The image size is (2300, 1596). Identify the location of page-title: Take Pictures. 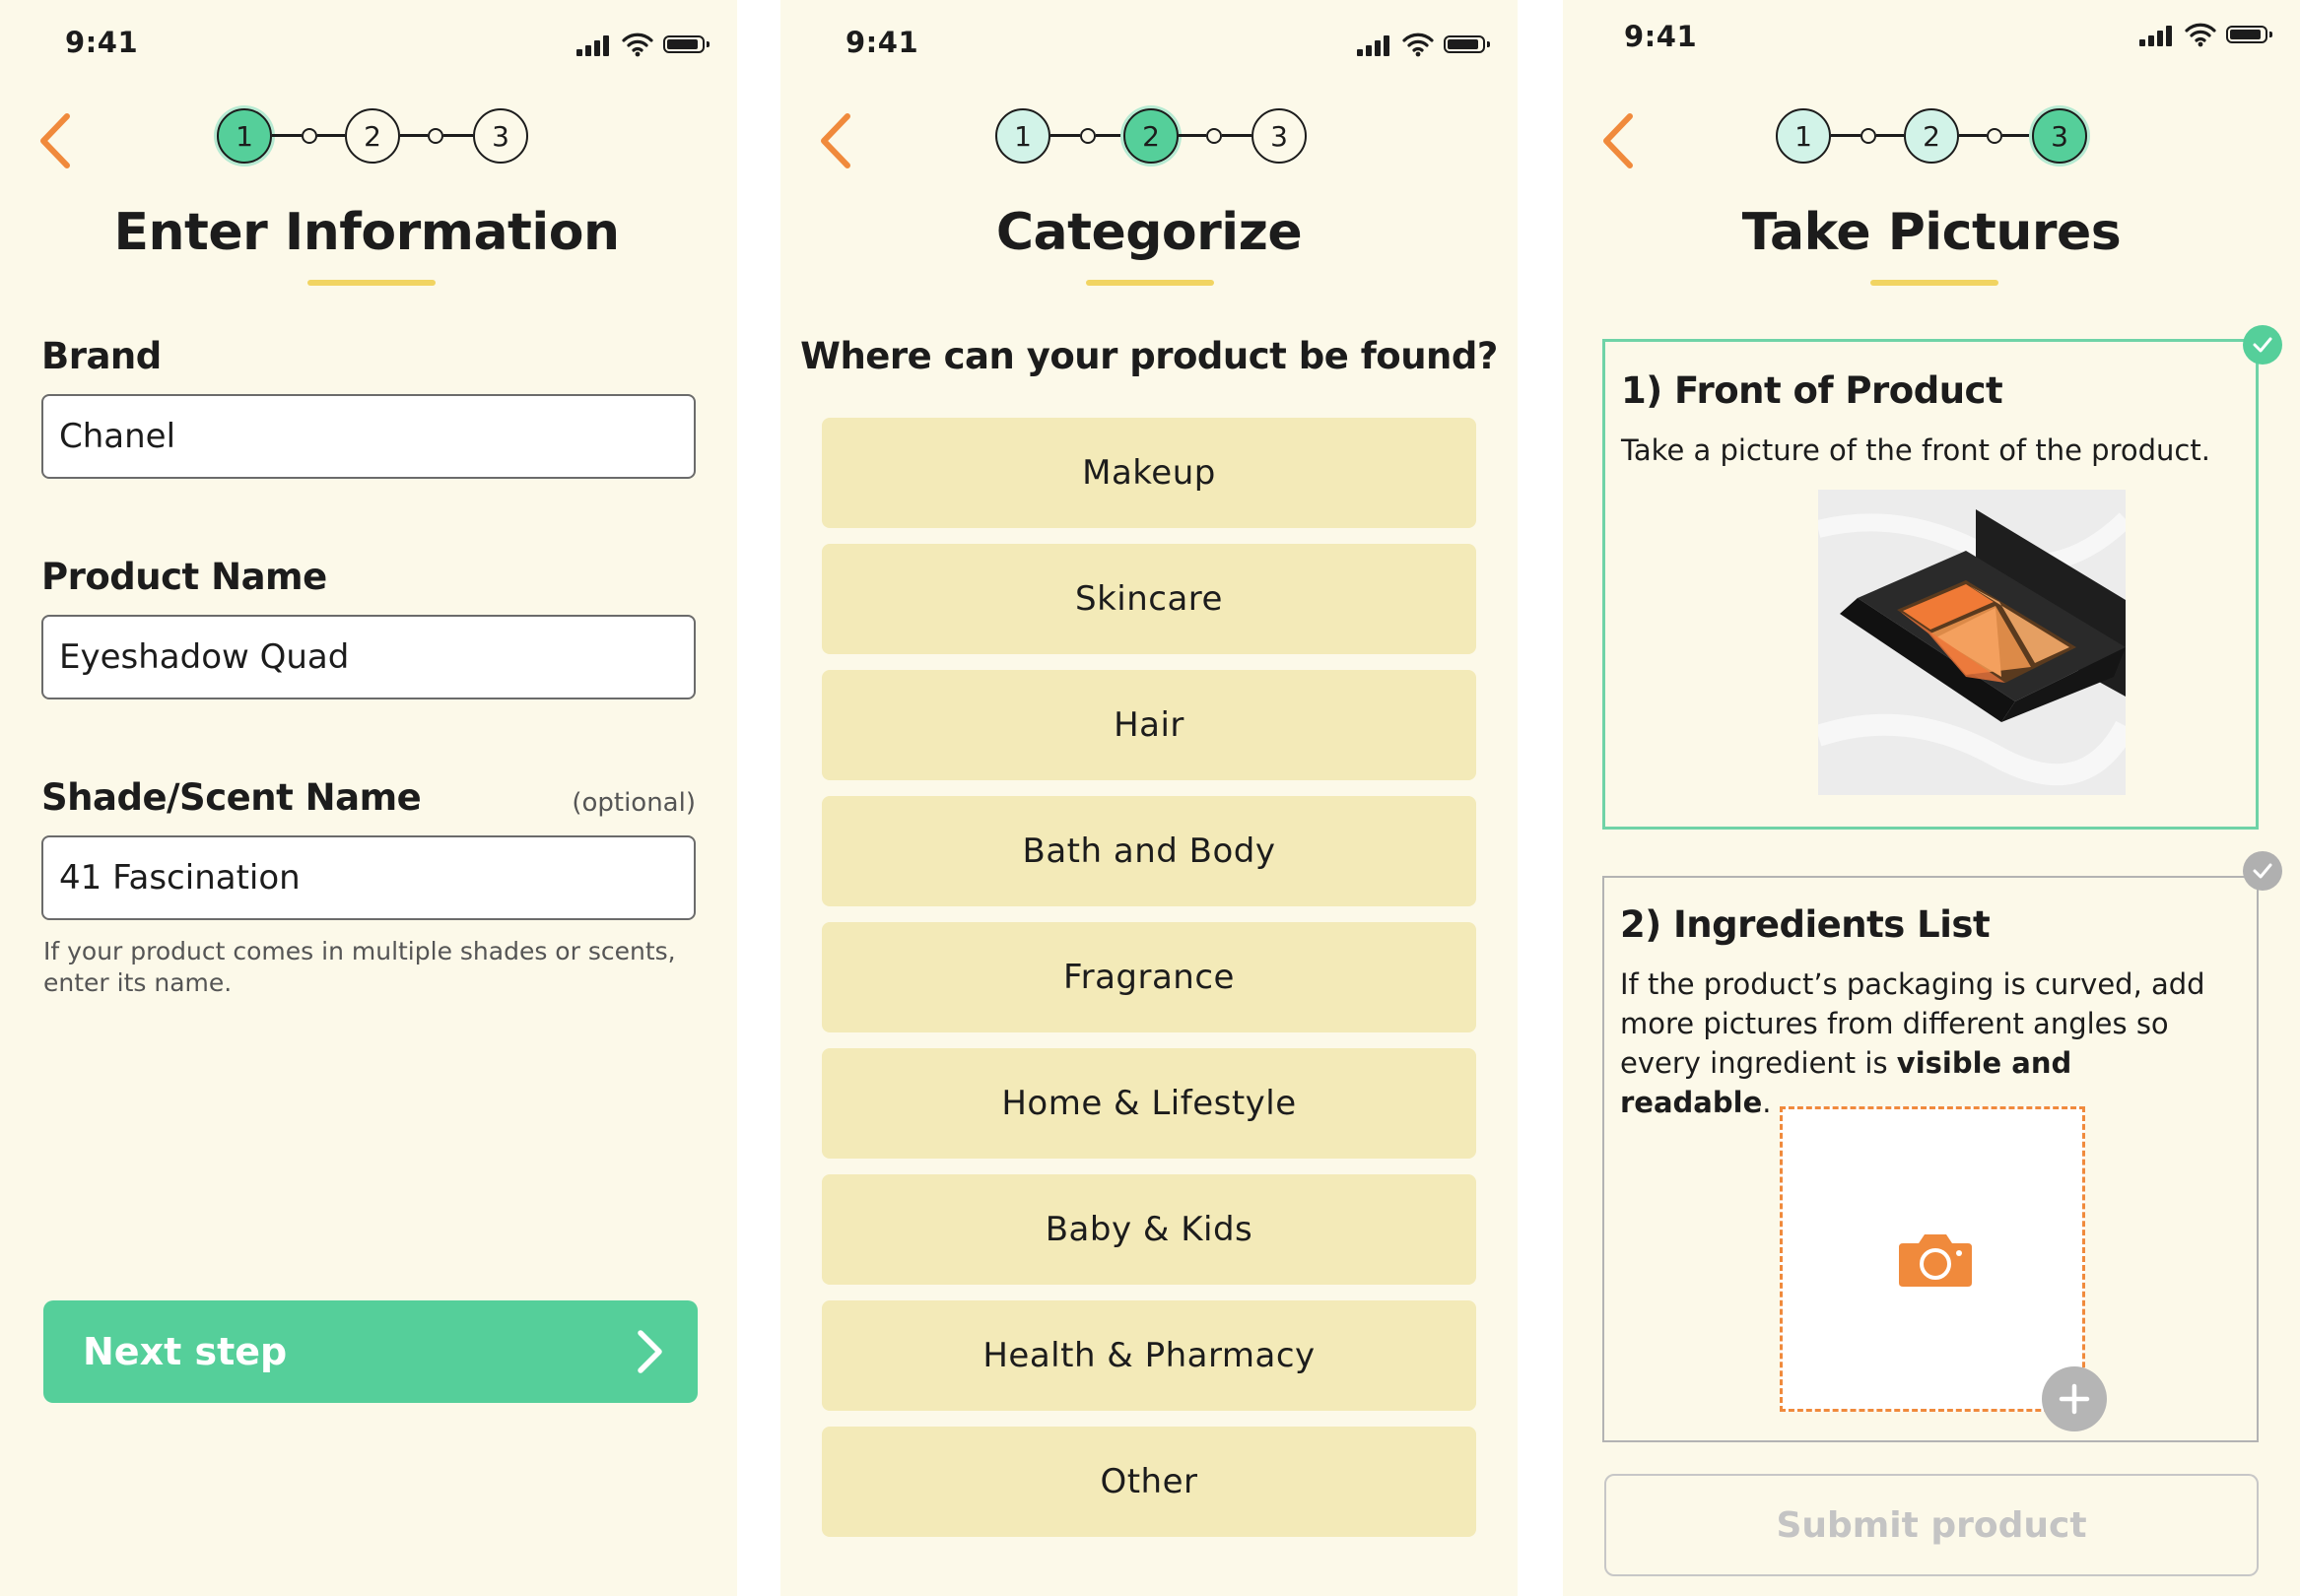
(1931, 233).